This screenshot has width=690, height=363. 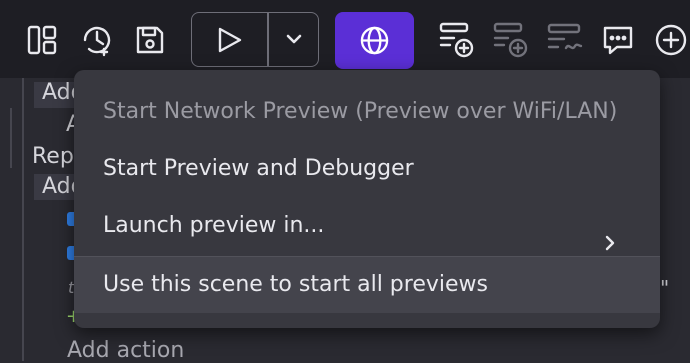 I want to click on add-action-link: Add action, so click(x=125, y=350).